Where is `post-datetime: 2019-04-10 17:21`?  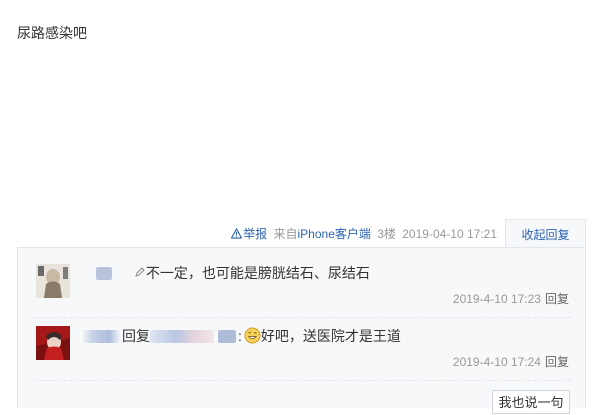 post-datetime: 2019-04-10 17:21 is located at coordinates (449, 234).